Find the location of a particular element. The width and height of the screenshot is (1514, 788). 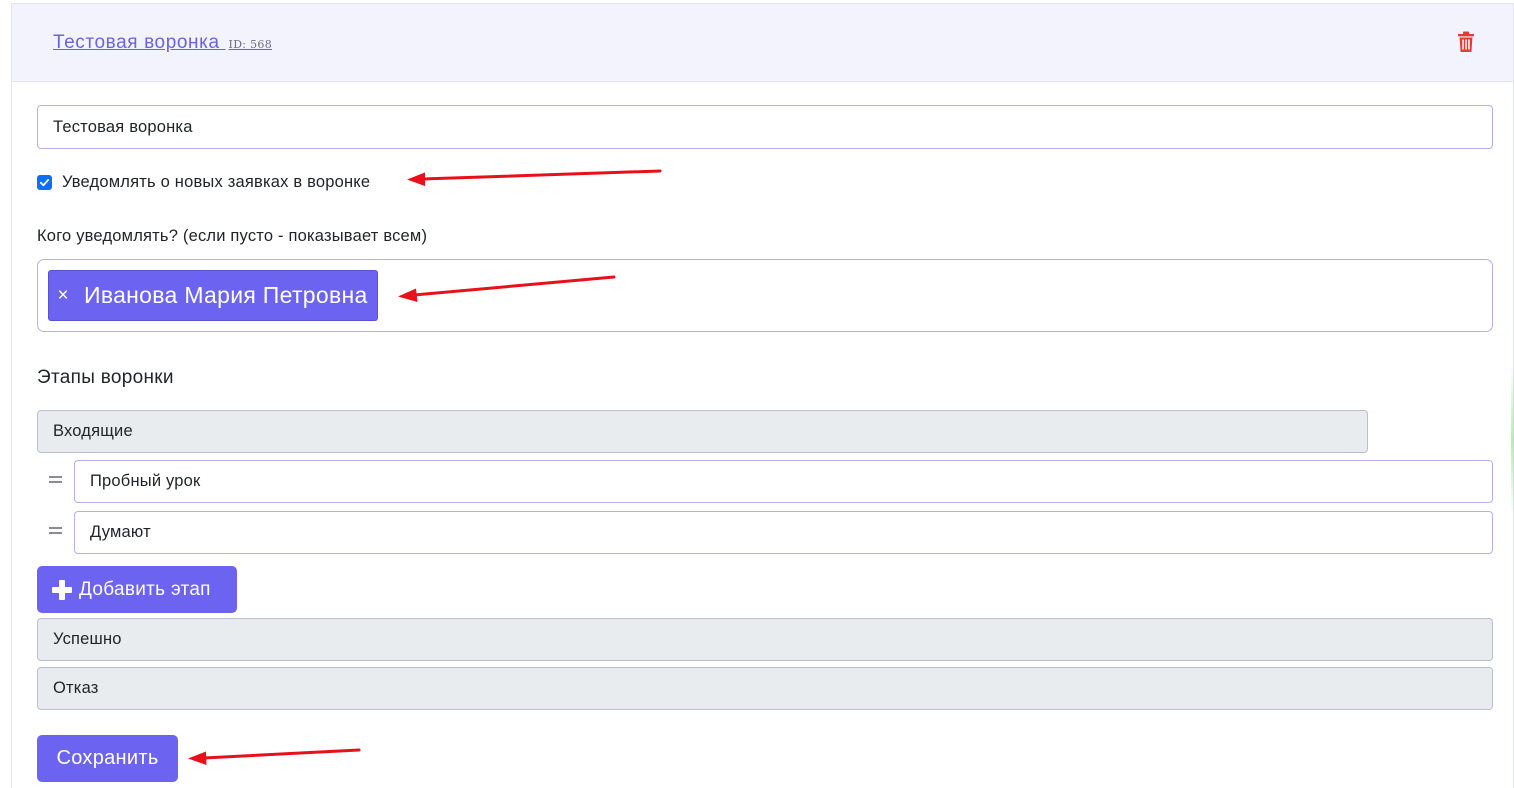

add-stage-button: Добавить этап is located at coordinates (137, 589).